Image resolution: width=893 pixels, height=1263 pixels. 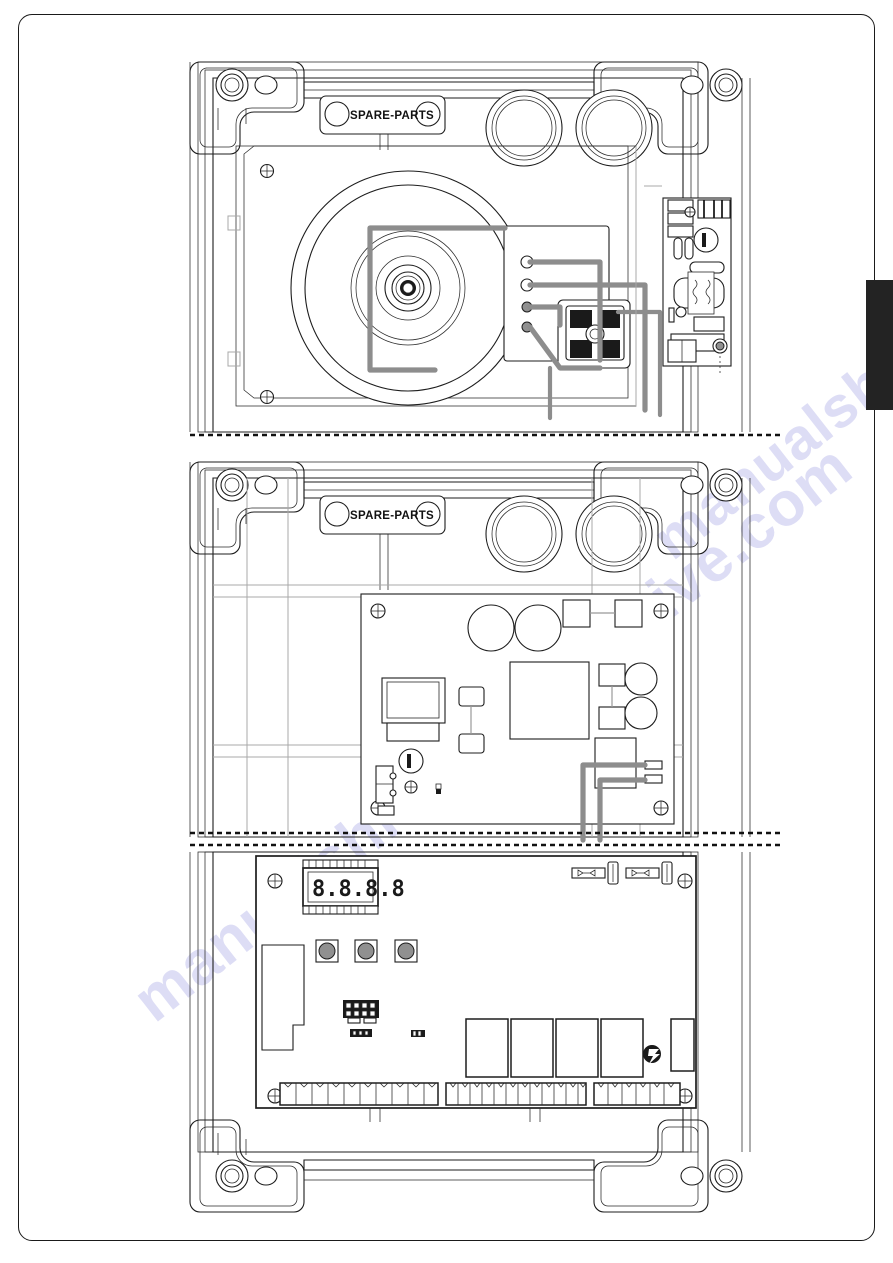 What do you see at coordinates (418, 1033) in the screenshot?
I see `jumper-block` at bounding box center [418, 1033].